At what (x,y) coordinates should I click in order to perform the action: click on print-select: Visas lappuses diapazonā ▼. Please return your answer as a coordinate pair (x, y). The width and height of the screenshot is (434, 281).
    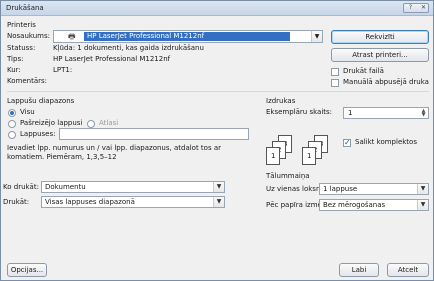
    Looking at the image, I should click on (133, 202).